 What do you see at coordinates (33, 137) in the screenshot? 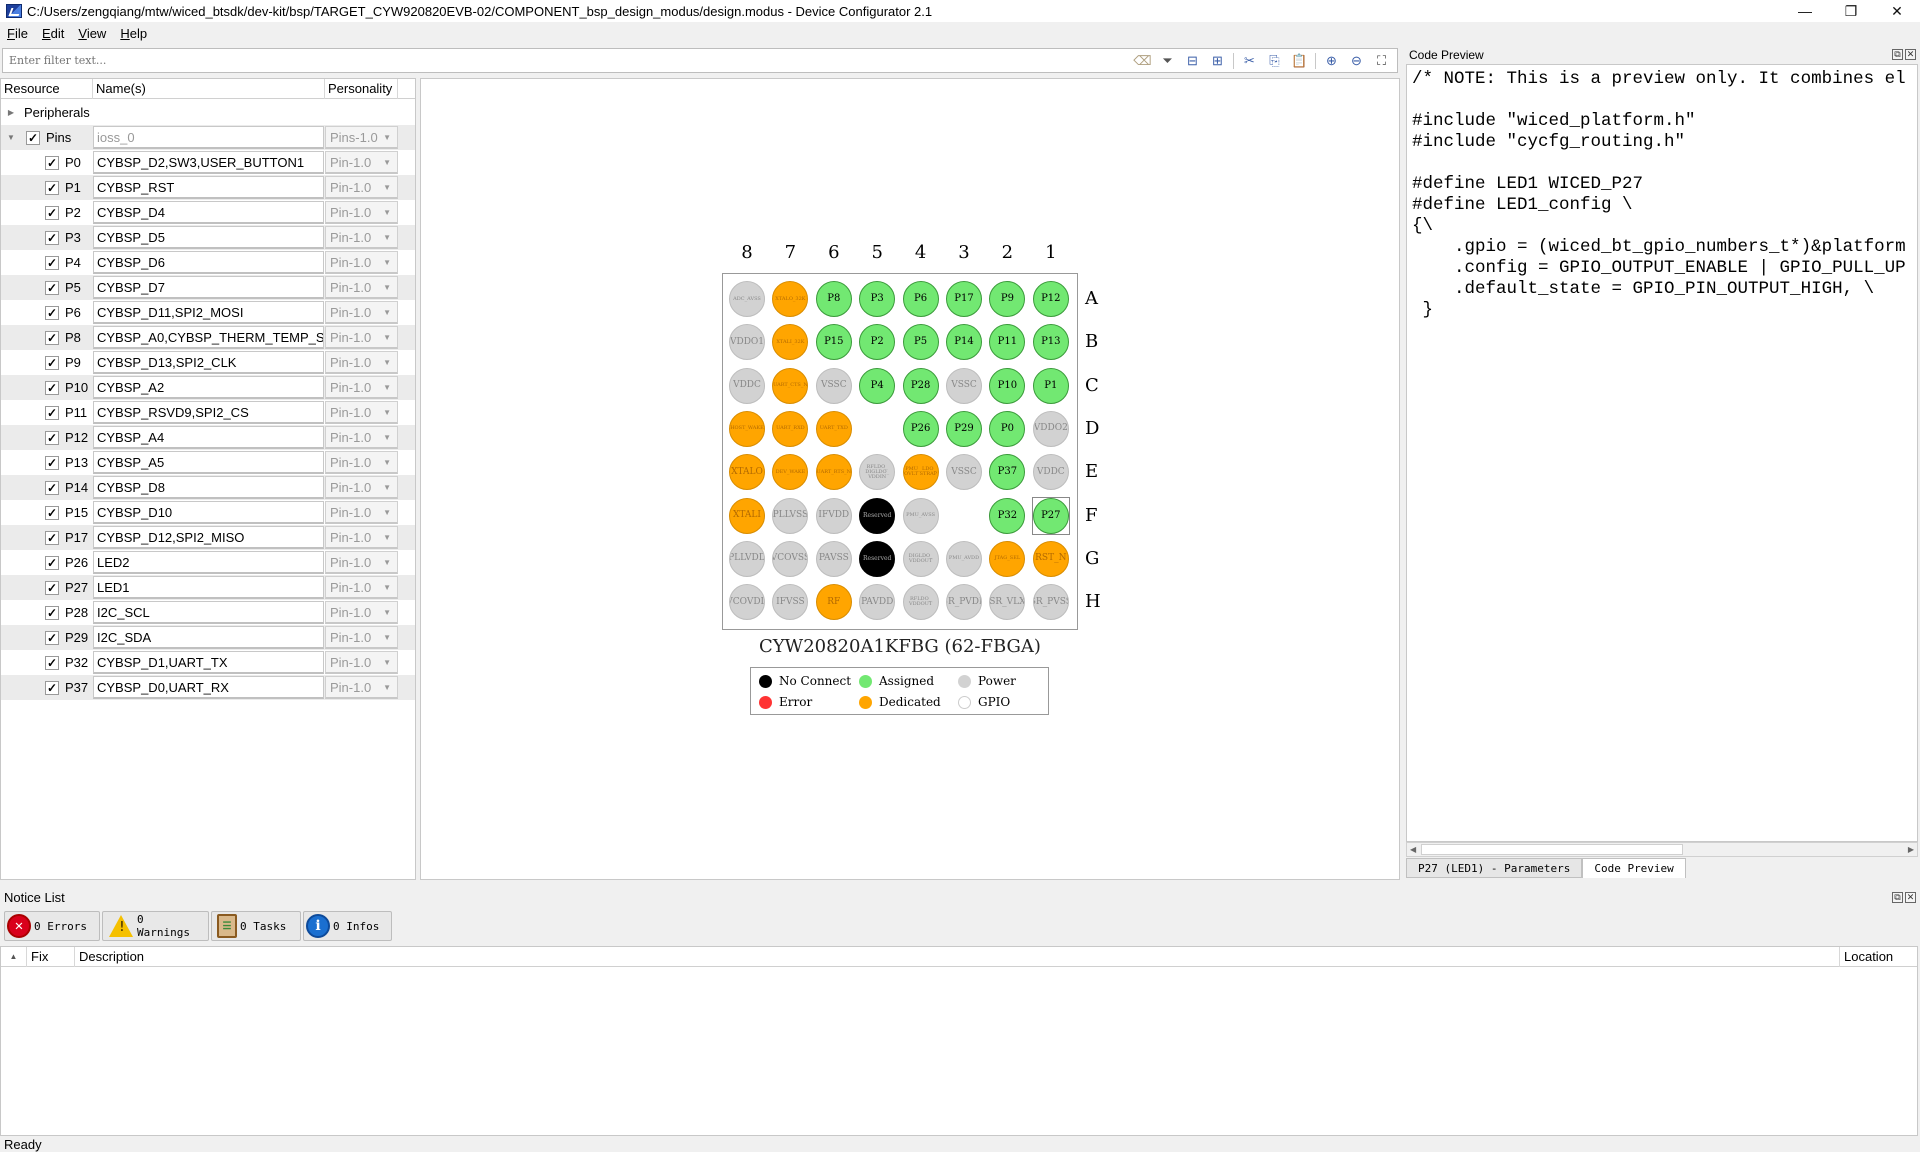
I see `pins-checkbox: ✓` at bounding box center [33, 137].